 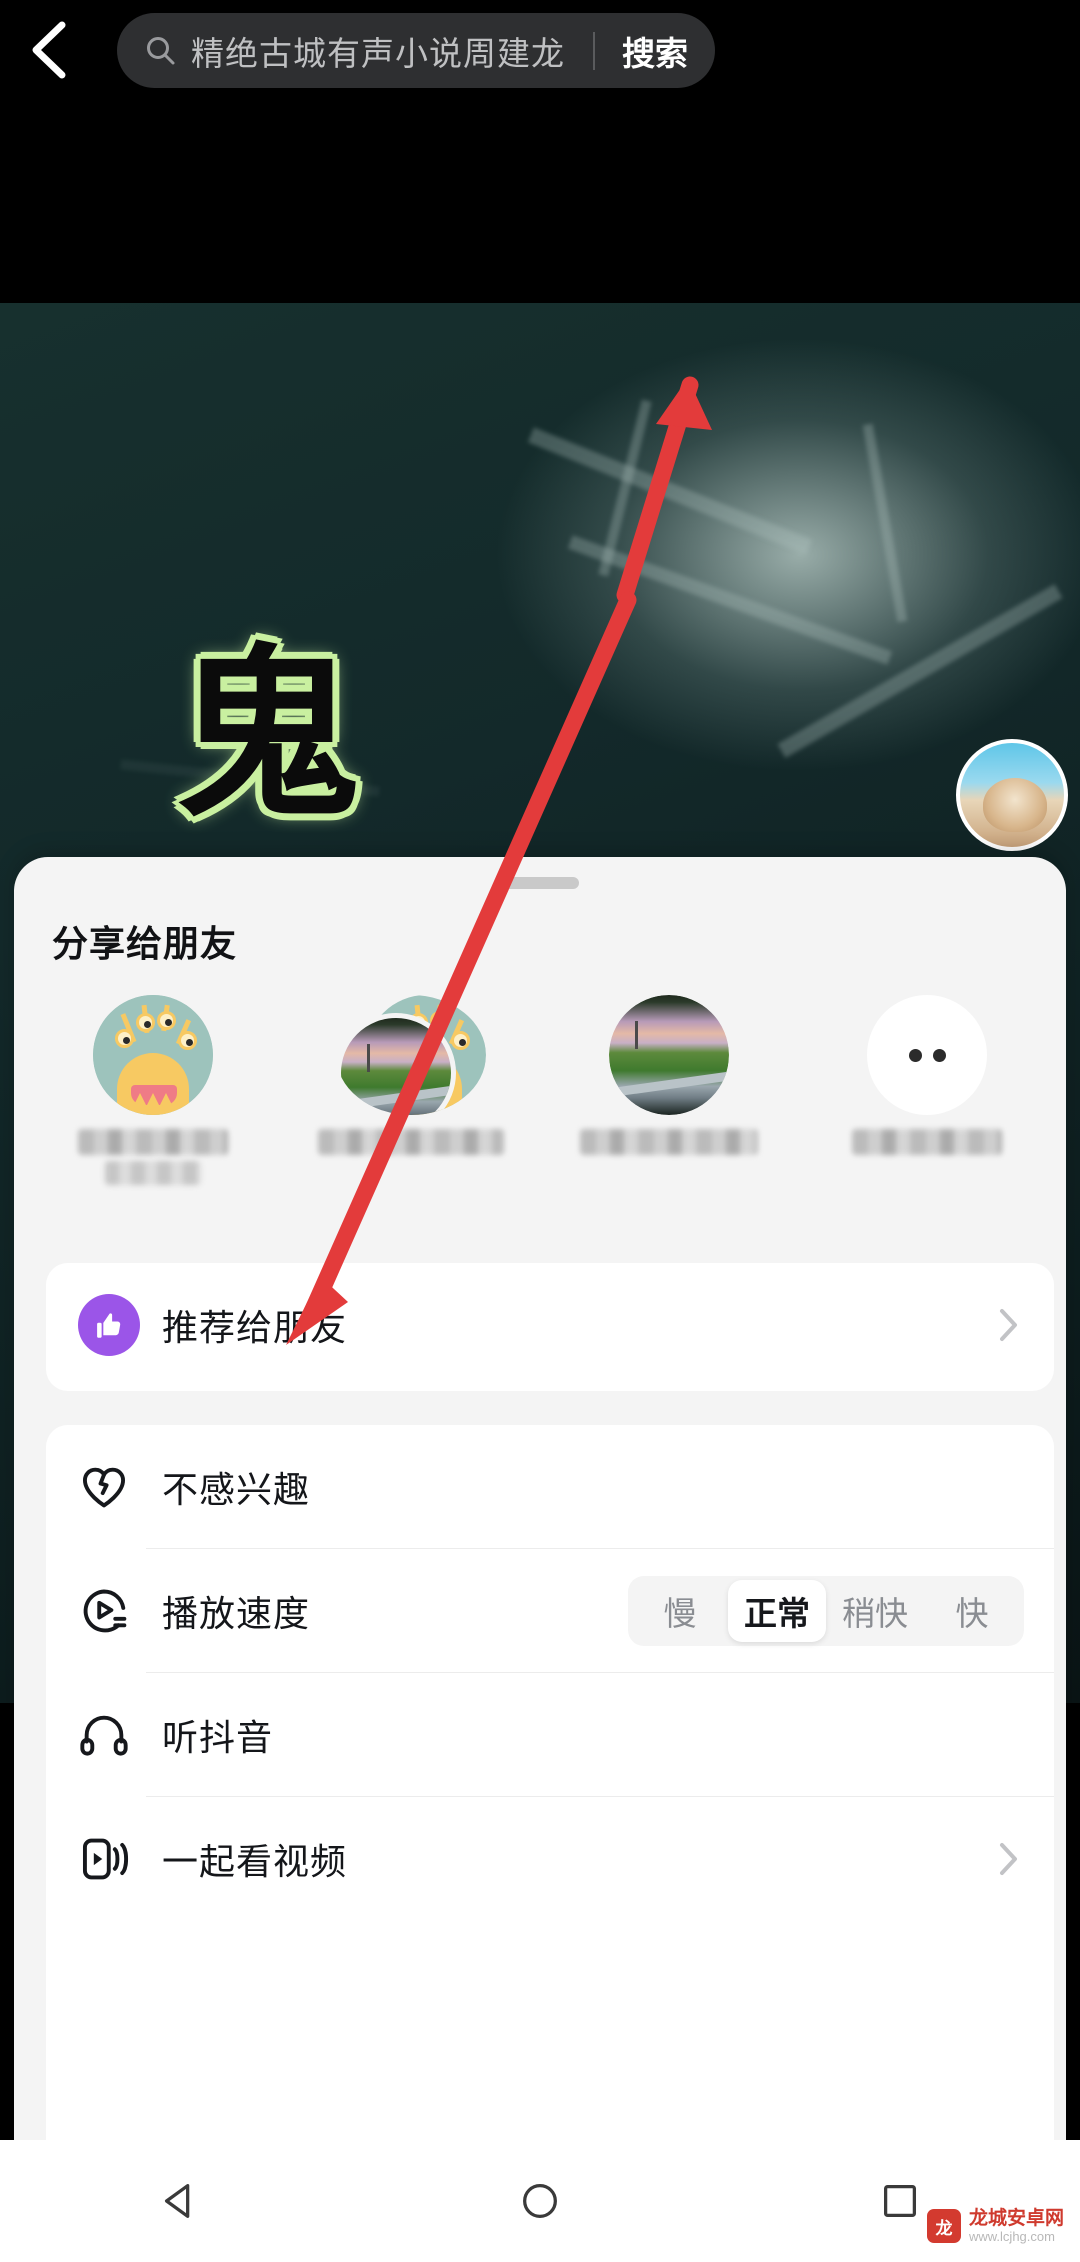 I want to click on circle-home-icon, so click(x=540, y=2201).